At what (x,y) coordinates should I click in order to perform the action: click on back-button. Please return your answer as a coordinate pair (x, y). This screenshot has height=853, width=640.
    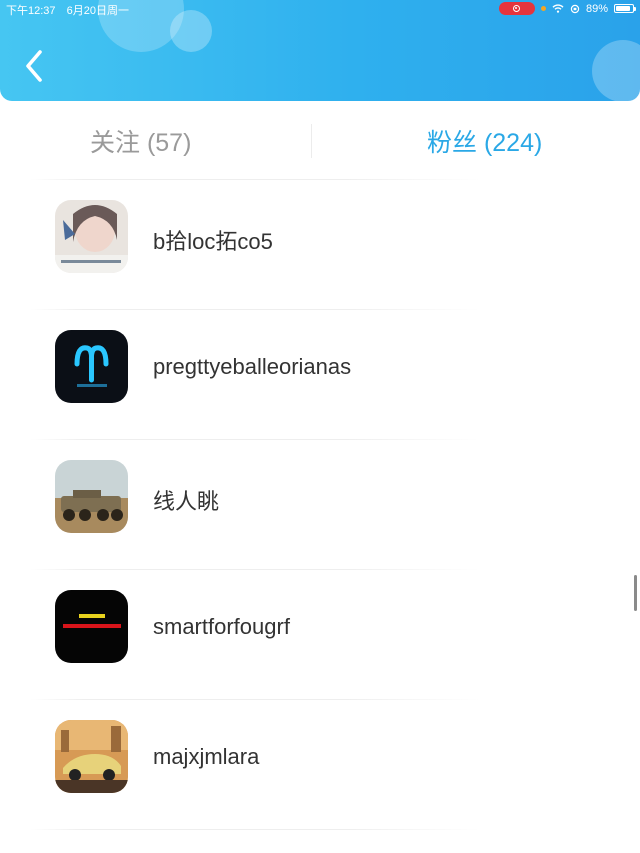
    Looking at the image, I should click on (36, 66).